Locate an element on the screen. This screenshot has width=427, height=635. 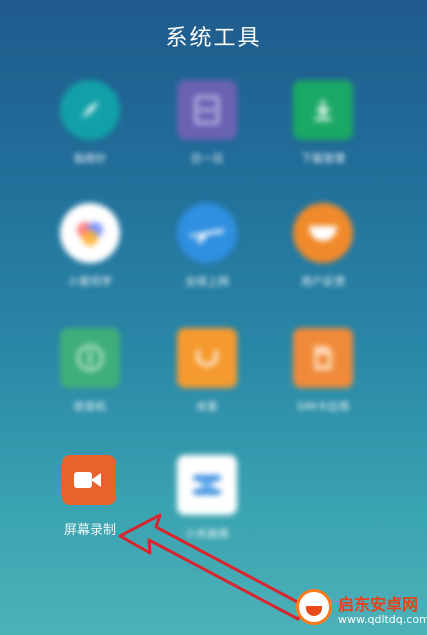
feedback-icon is located at coordinates (323, 233).